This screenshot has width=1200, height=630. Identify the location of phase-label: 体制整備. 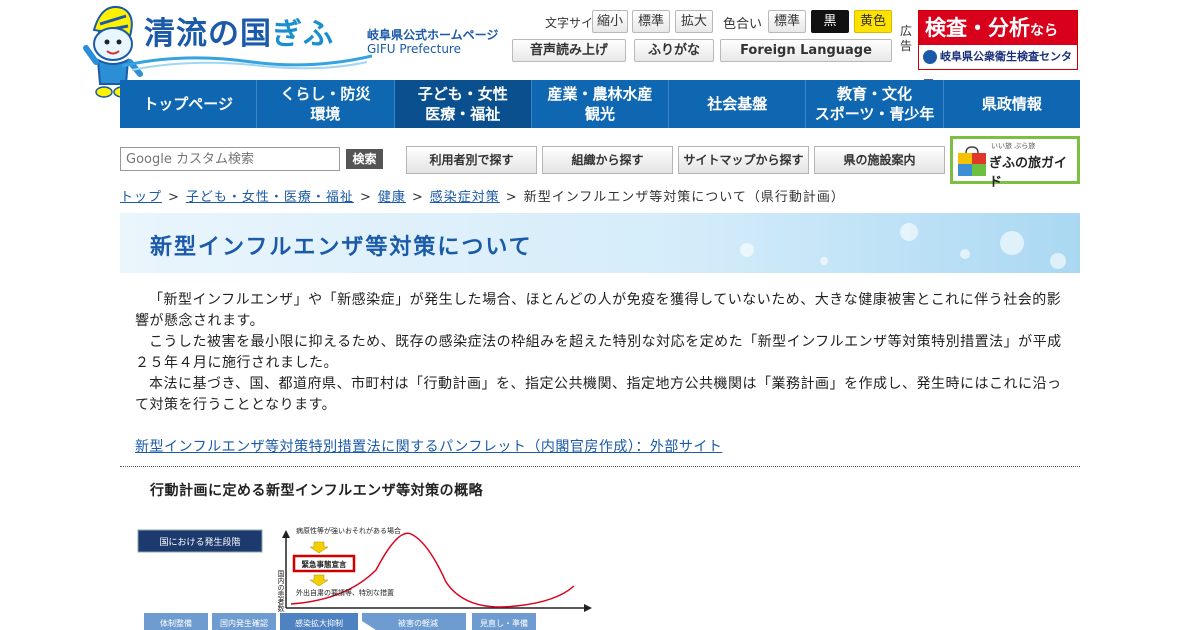
(176, 623).